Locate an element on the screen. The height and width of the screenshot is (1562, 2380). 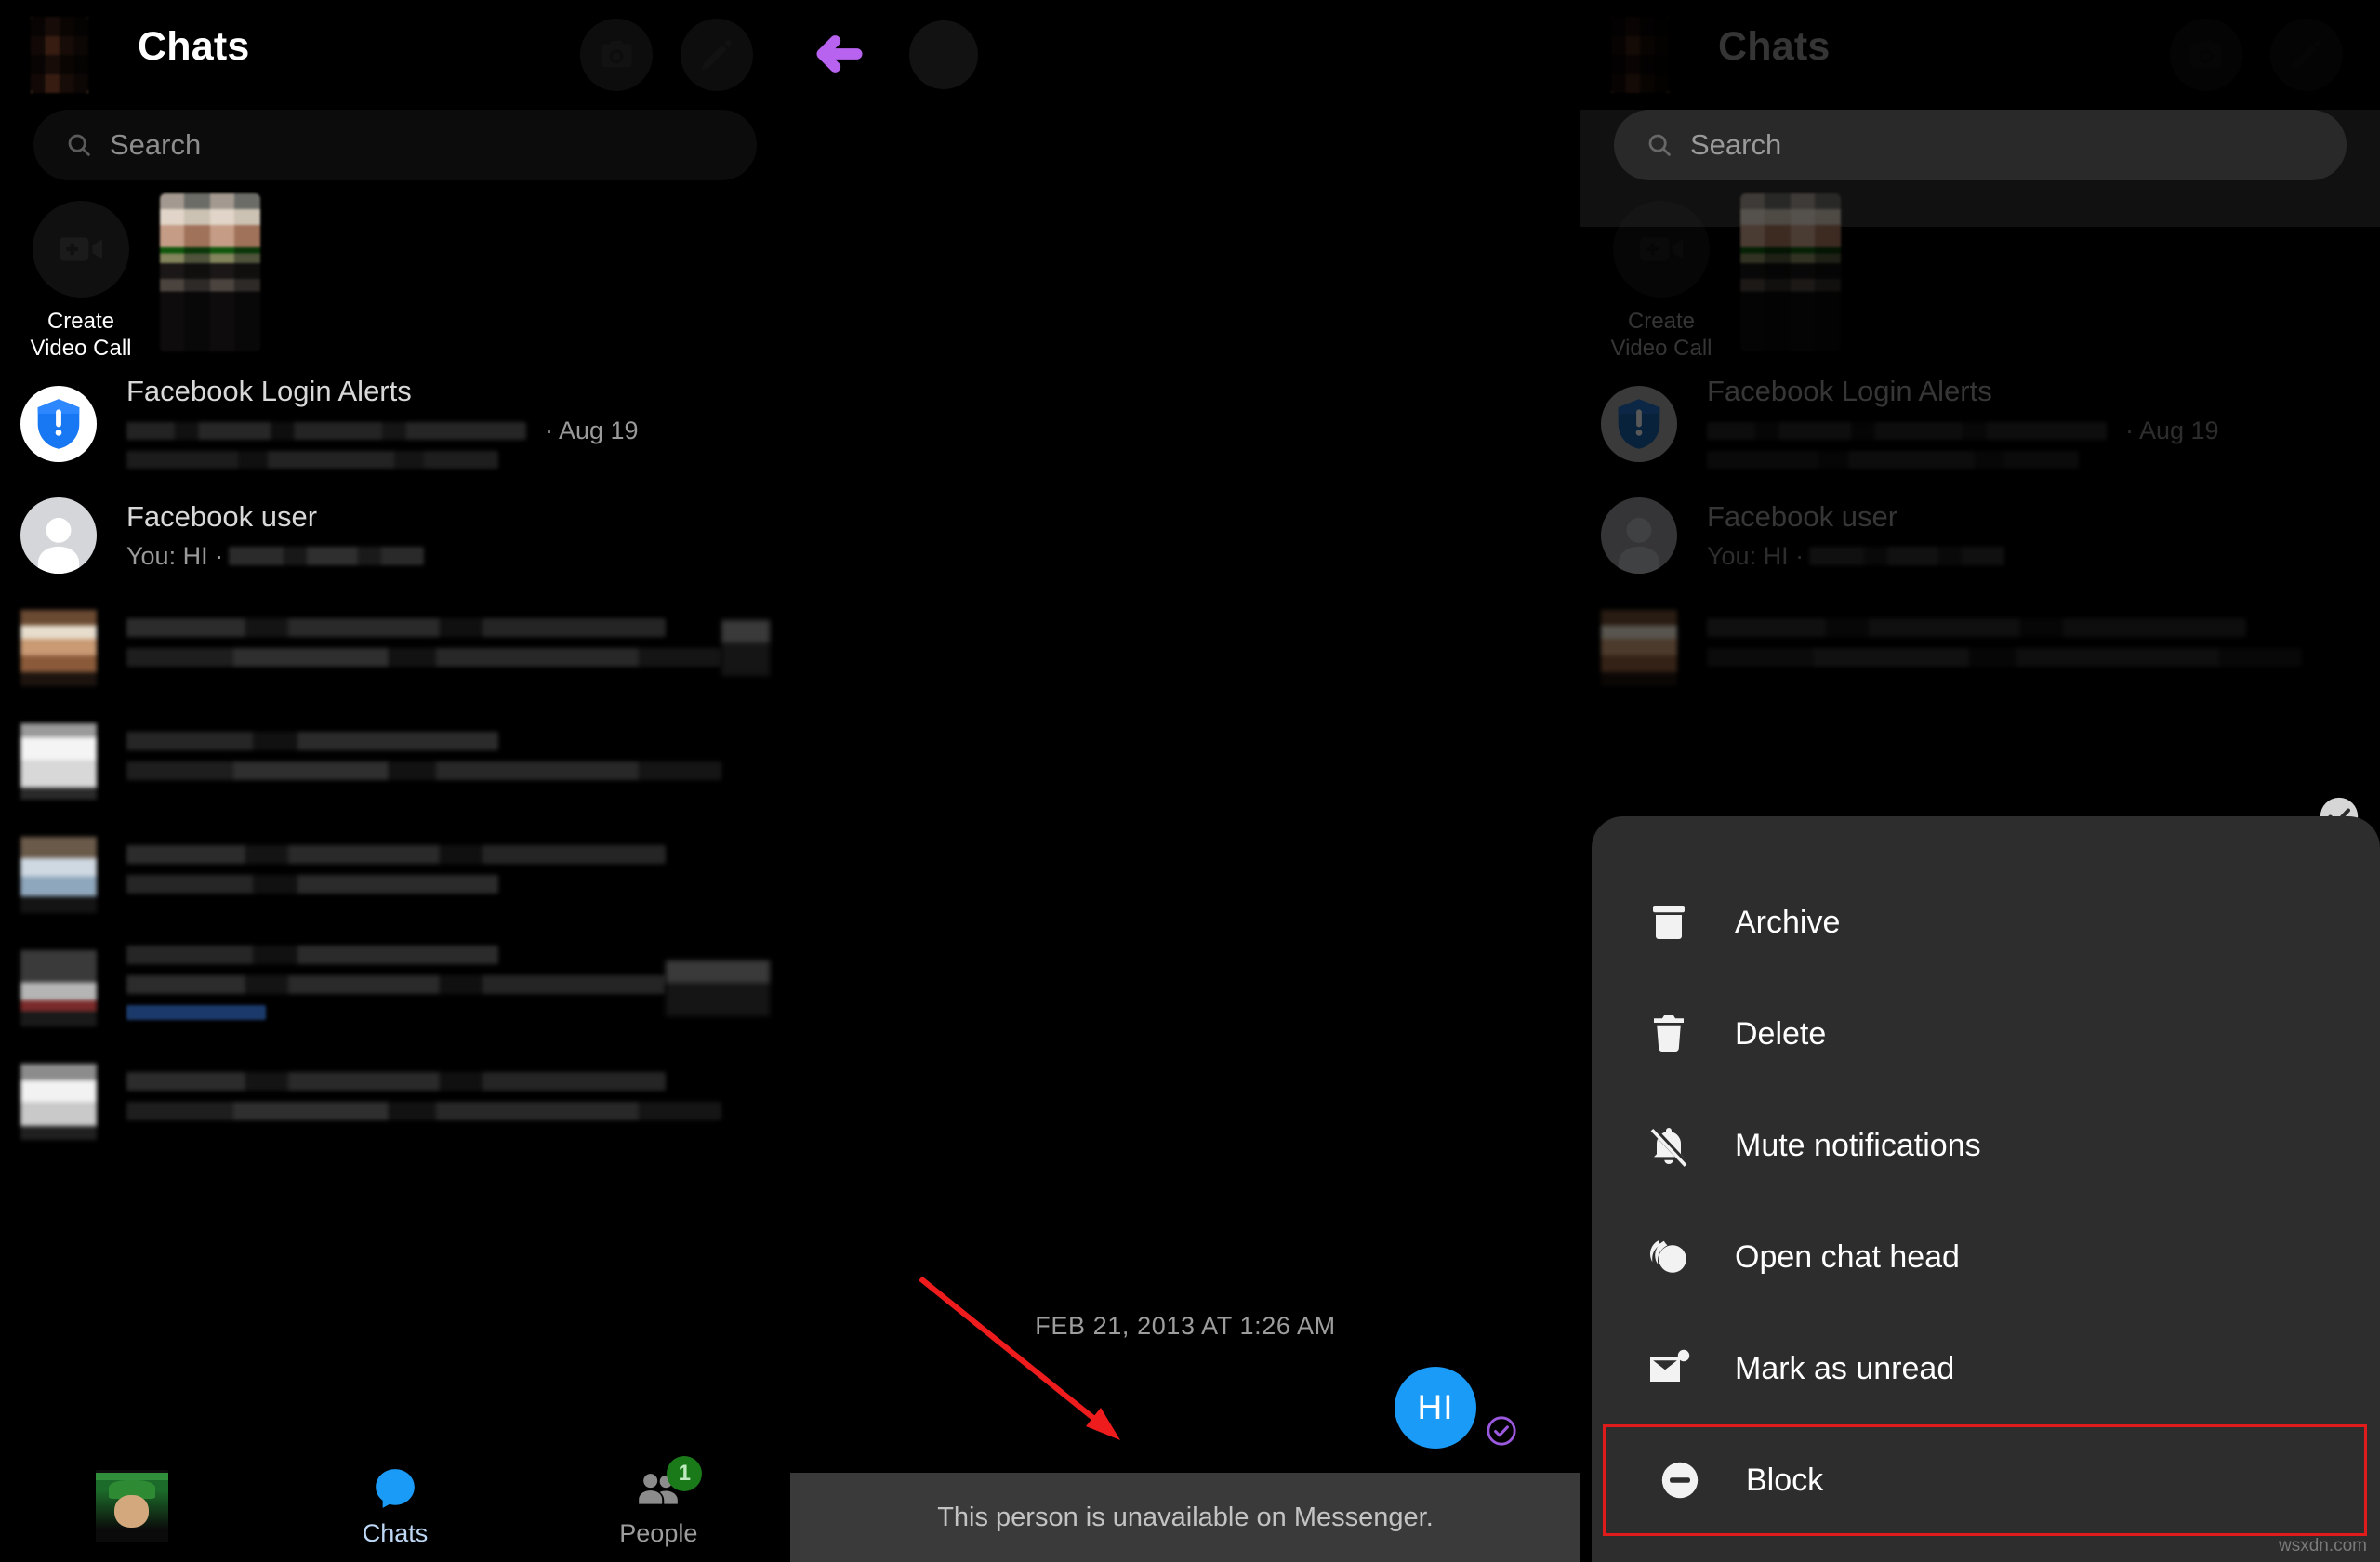
chat-time: · Aug 19 is located at coordinates (592, 430).